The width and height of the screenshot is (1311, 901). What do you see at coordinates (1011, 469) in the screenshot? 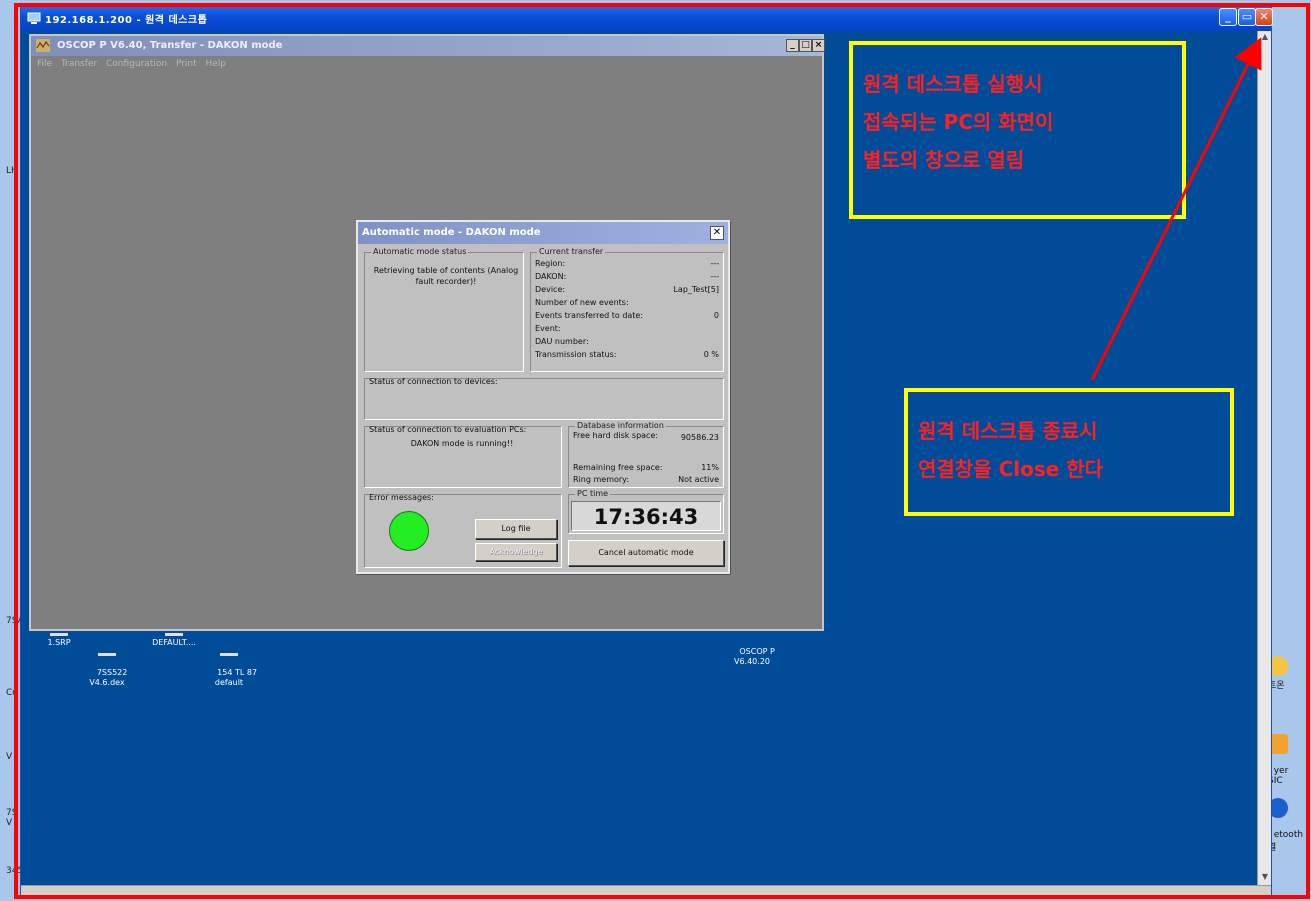
I see `callout-line: 연결창을 Close 한다` at bounding box center [1011, 469].